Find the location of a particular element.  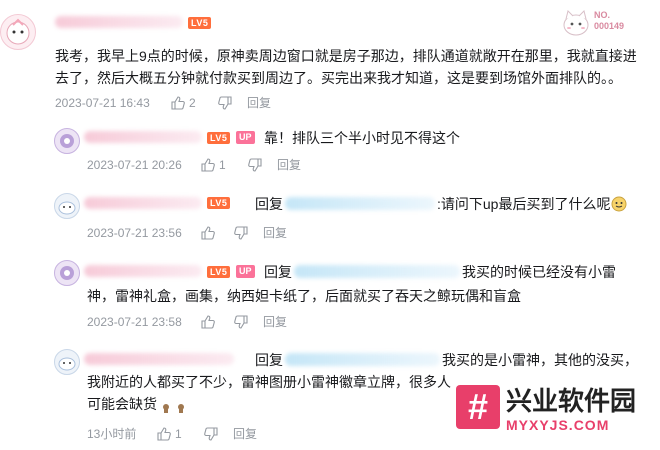

reply-line-text: 可能会缺货 is located at coordinates (122, 404).